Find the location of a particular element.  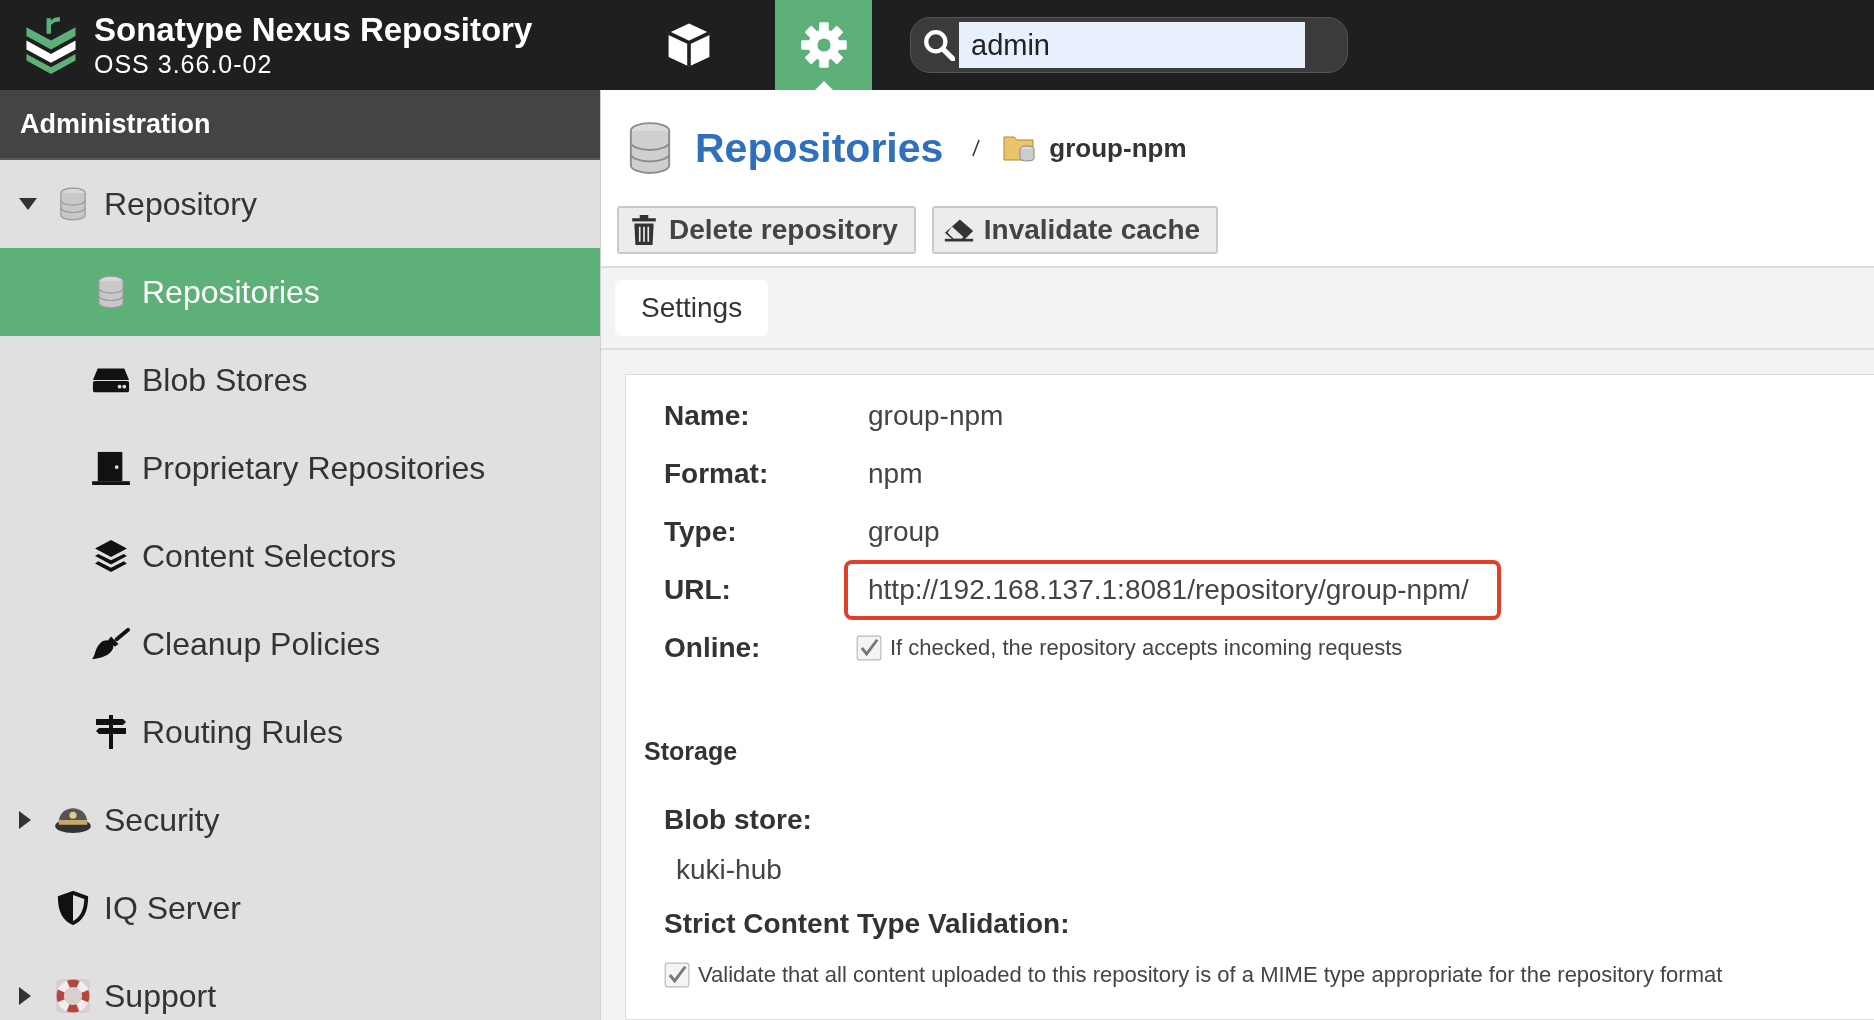

sidebar-item: Repository is located at coordinates (300, 204).